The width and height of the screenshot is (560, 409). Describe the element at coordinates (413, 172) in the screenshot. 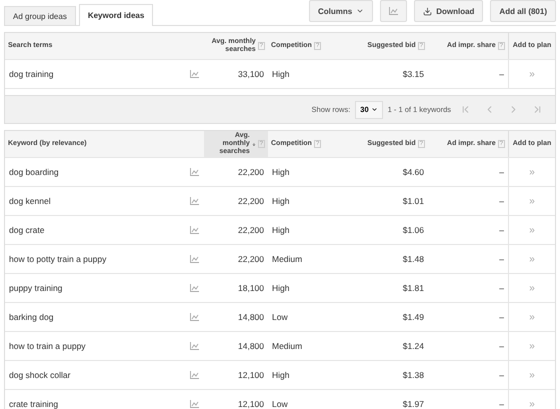

I see `bid-value: $4.60` at that location.